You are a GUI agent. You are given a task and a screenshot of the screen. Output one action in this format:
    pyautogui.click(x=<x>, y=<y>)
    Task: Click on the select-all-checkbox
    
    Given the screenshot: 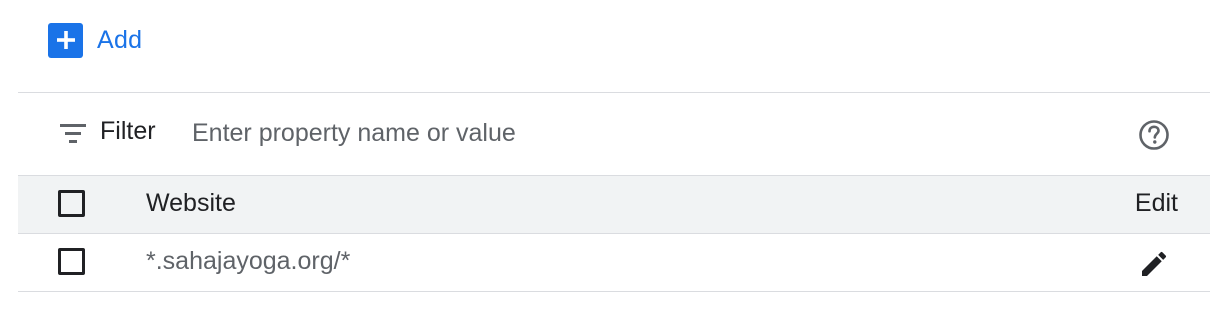 What is the action you would take?
    pyautogui.click(x=71, y=203)
    